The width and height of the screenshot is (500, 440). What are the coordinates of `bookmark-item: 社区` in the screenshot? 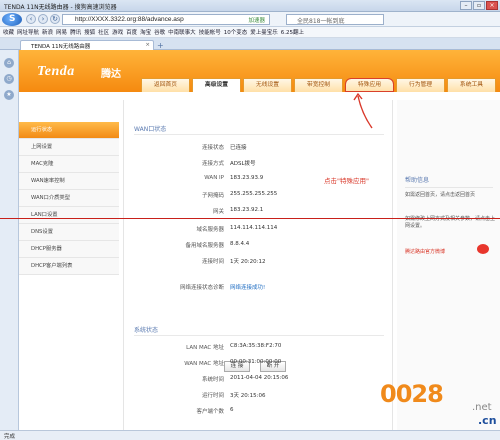 It's located at (103, 32).